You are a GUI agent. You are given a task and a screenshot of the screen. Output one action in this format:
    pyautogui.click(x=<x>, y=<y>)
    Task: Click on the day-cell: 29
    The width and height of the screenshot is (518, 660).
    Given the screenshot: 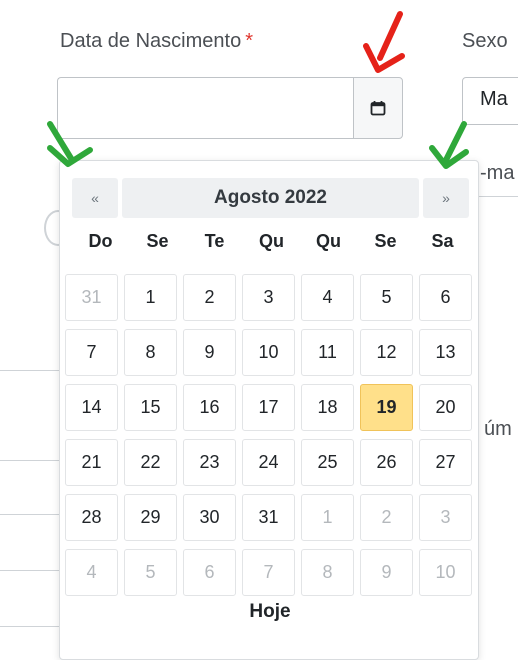 What is the action you would take?
    pyautogui.click(x=150, y=517)
    